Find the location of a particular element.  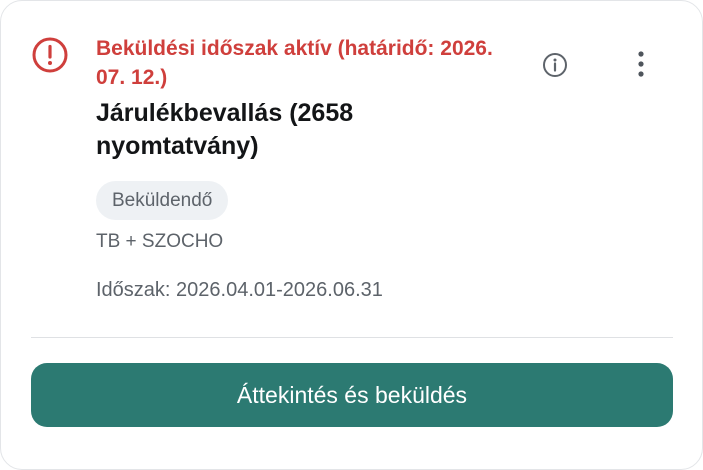

review-and-submit-button: Áttekintés és beküldés is located at coordinates (352, 395).